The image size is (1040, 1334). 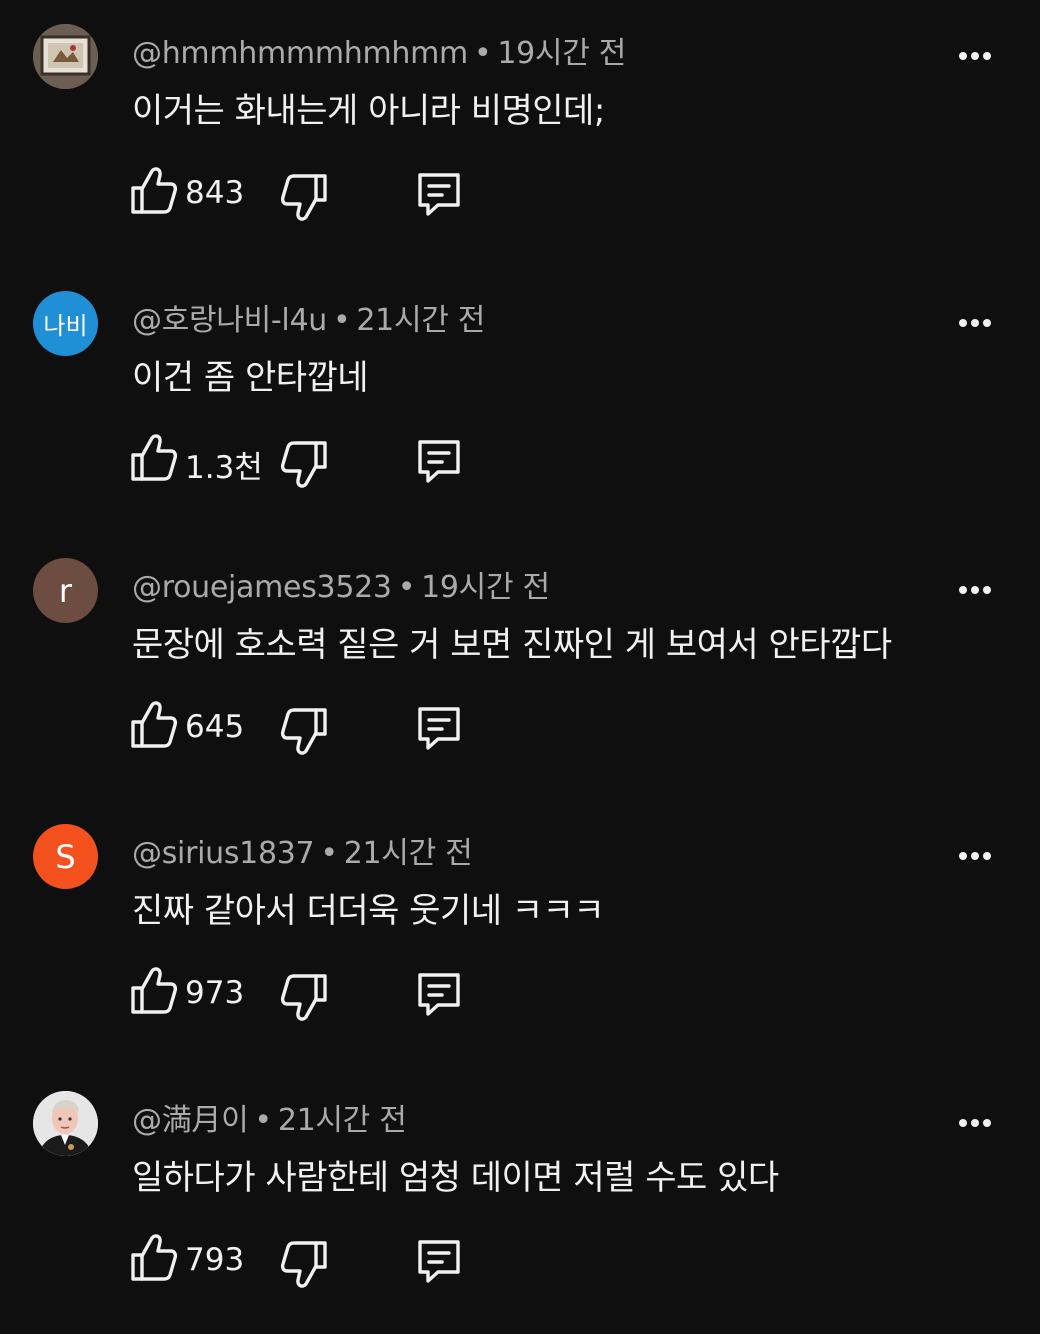 What do you see at coordinates (229, 320) in the screenshot?
I see `comment-author: @호랑나비-l4u` at bounding box center [229, 320].